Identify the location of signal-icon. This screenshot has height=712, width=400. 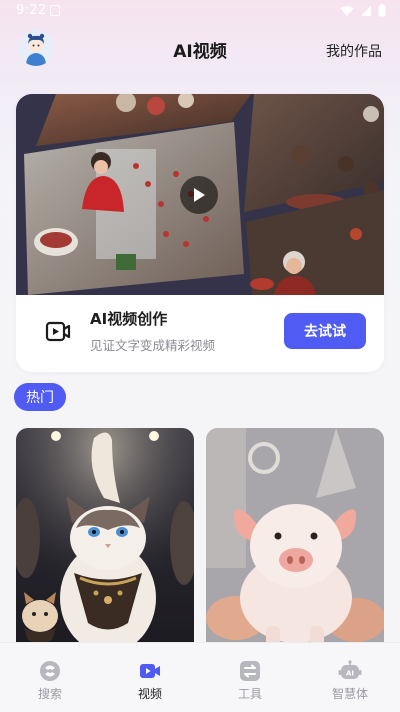
(366, 10).